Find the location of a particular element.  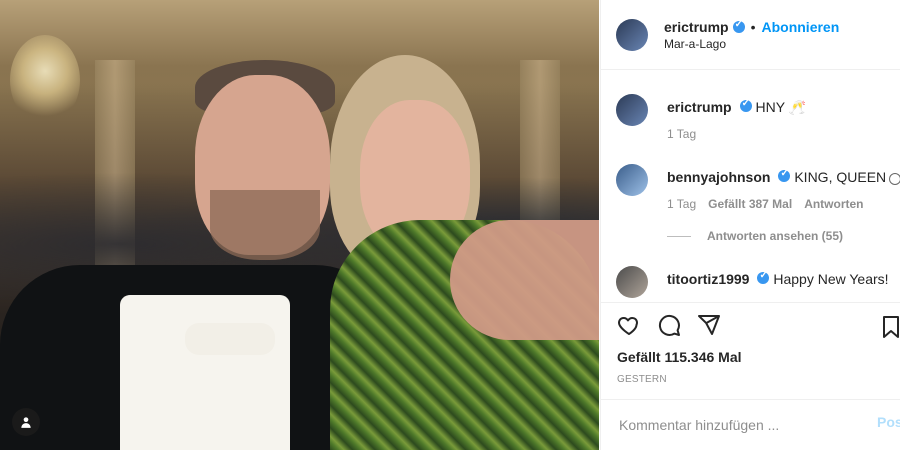

view-replies-button: Antworten ansehen (55) is located at coordinates (755, 236).